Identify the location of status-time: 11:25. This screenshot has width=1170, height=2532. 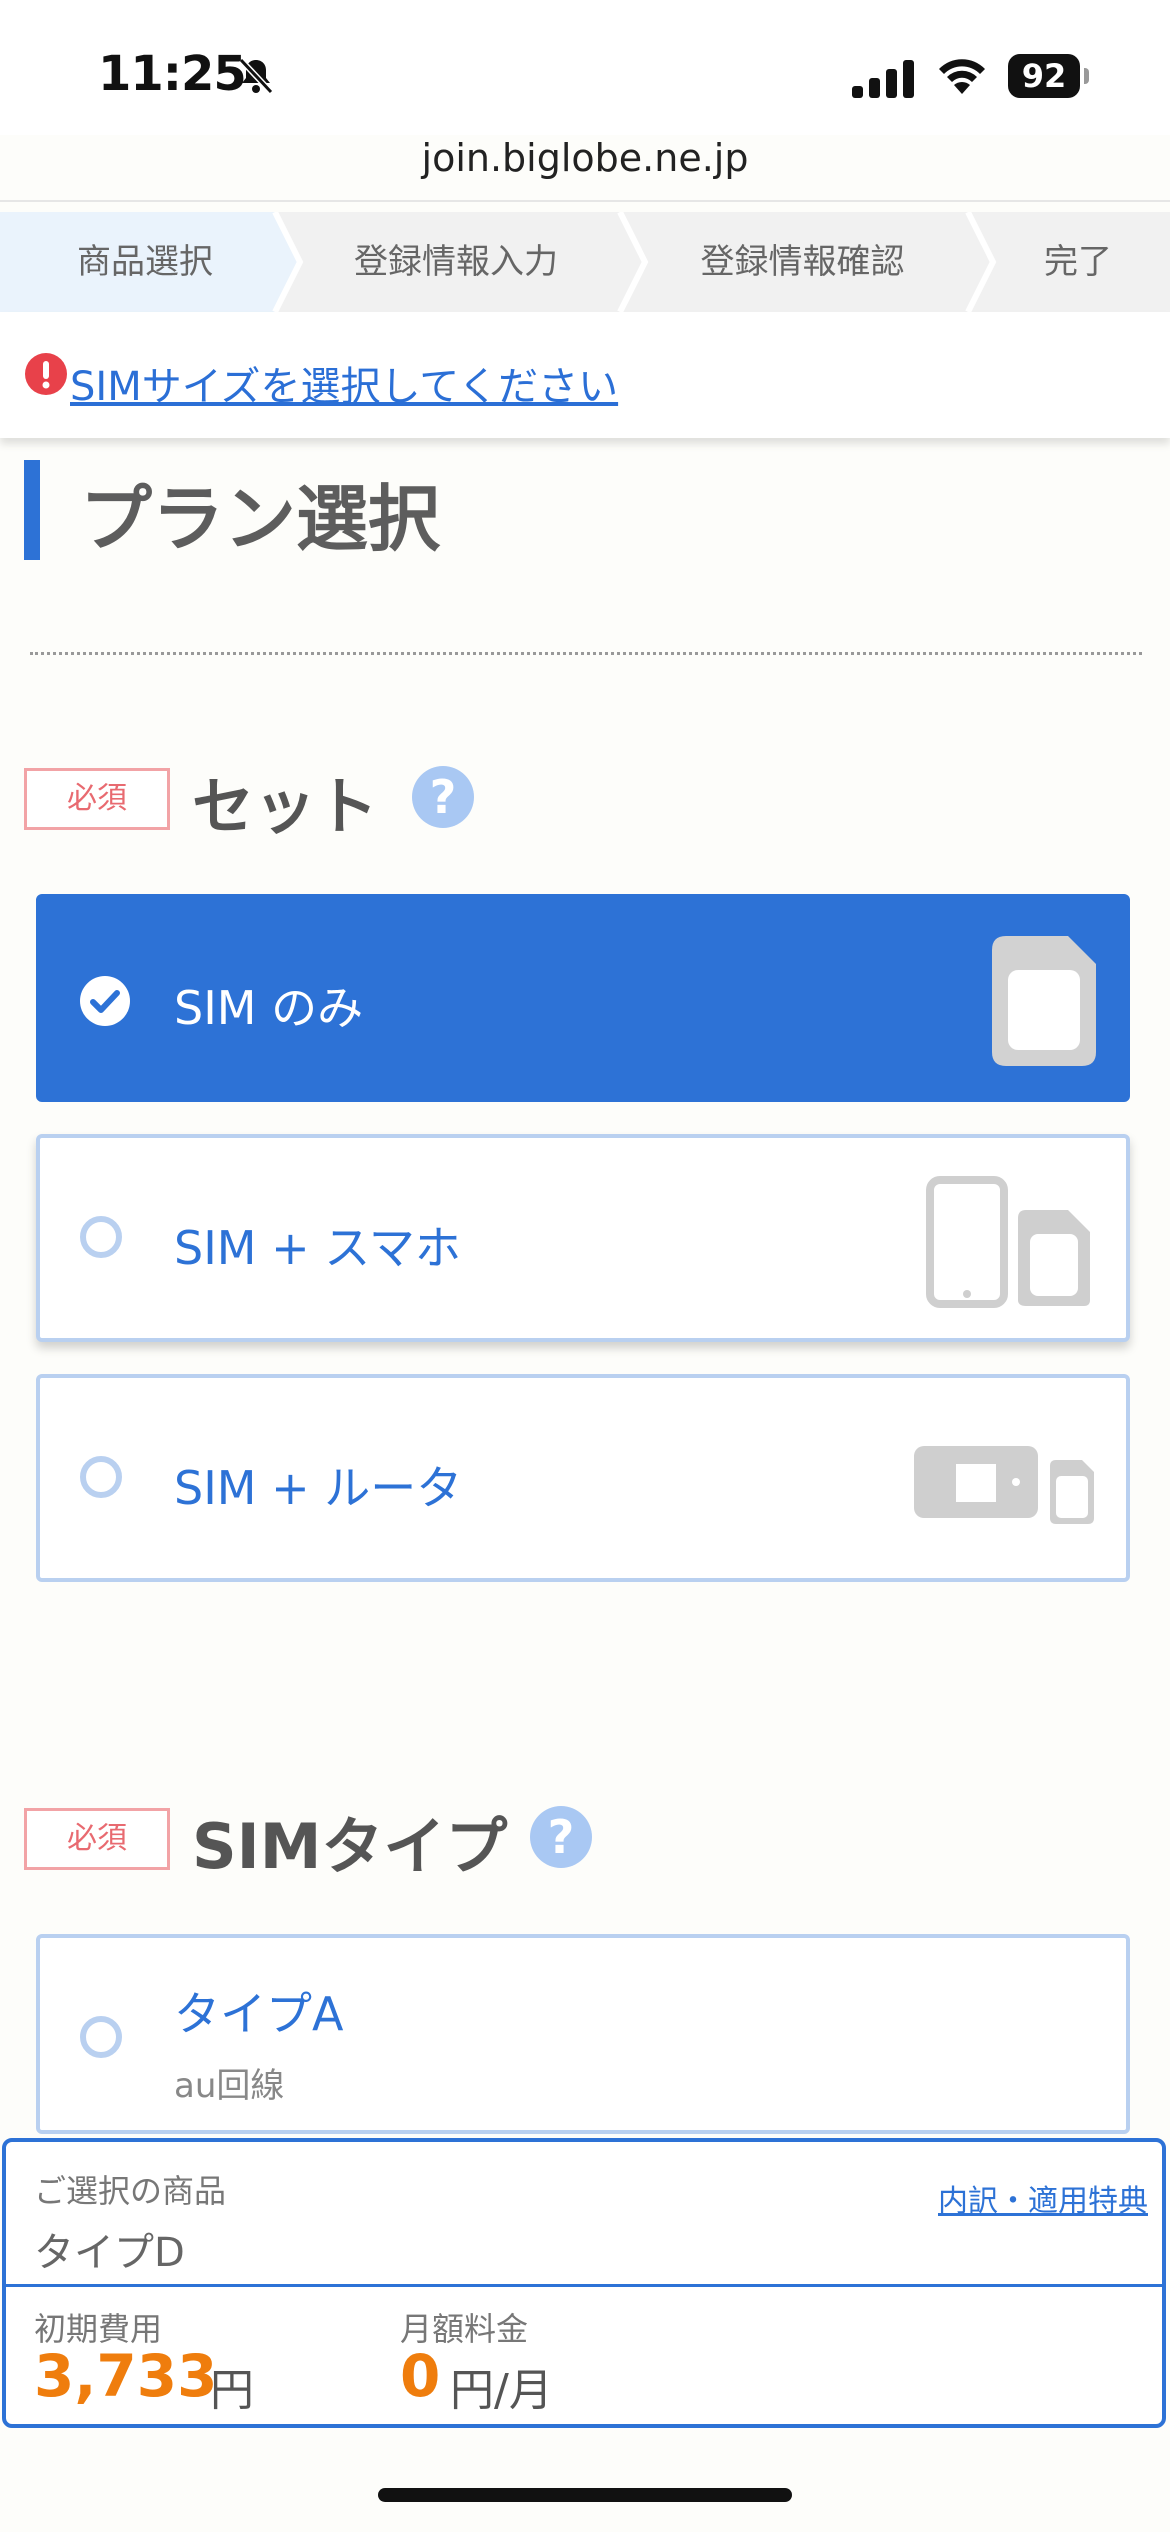
(172, 74).